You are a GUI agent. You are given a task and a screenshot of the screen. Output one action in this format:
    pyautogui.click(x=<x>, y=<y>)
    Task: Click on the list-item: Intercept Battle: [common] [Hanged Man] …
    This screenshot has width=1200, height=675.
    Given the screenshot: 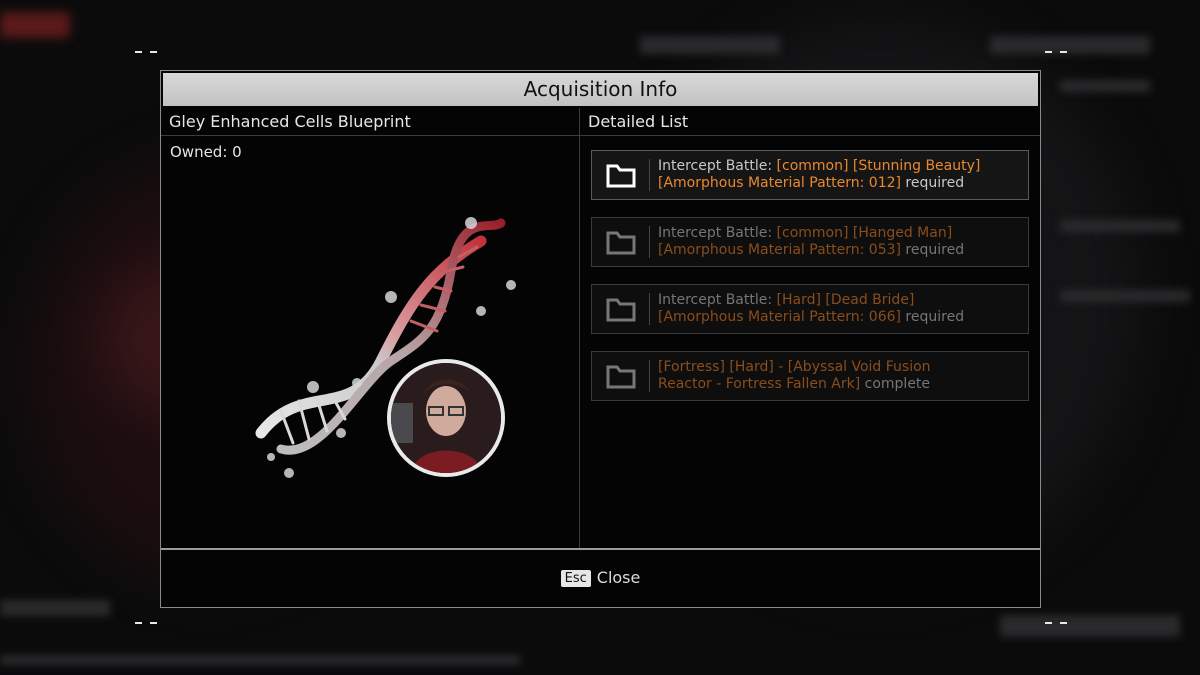 What is the action you would take?
    pyautogui.click(x=810, y=242)
    